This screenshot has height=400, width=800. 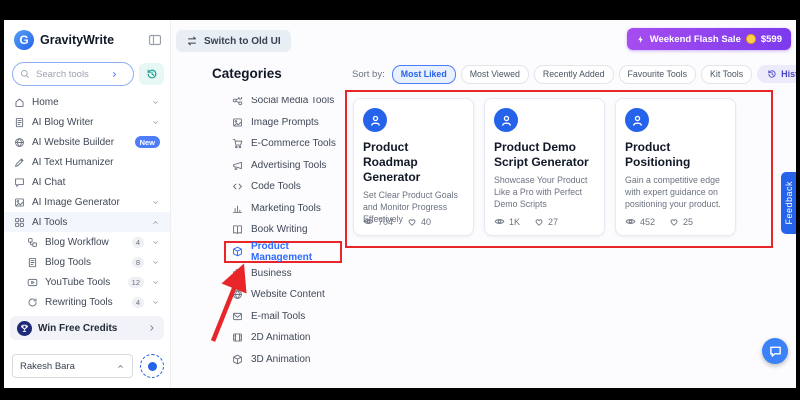 I want to click on category-item-website-content: Website Content, so click(x=294, y=295).